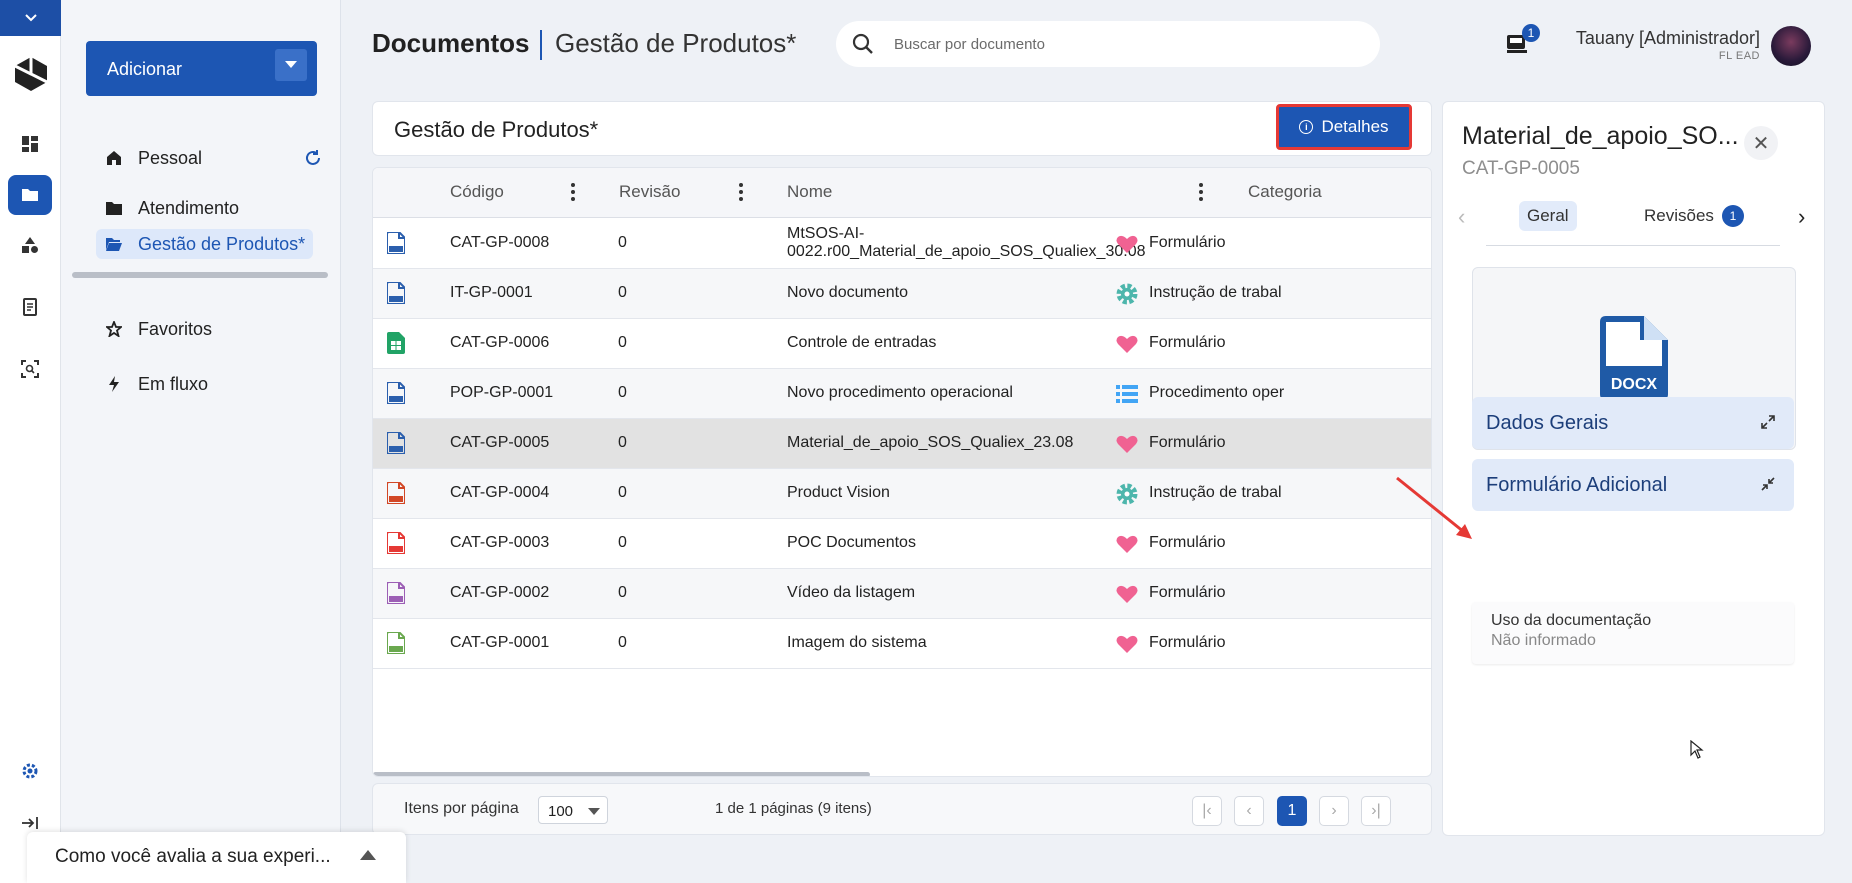 This screenshot has width=1852, height=883. I want to click on table-row: CAT-GP-0001 0 Imagem do sistema Formulário, so click(902, 644).